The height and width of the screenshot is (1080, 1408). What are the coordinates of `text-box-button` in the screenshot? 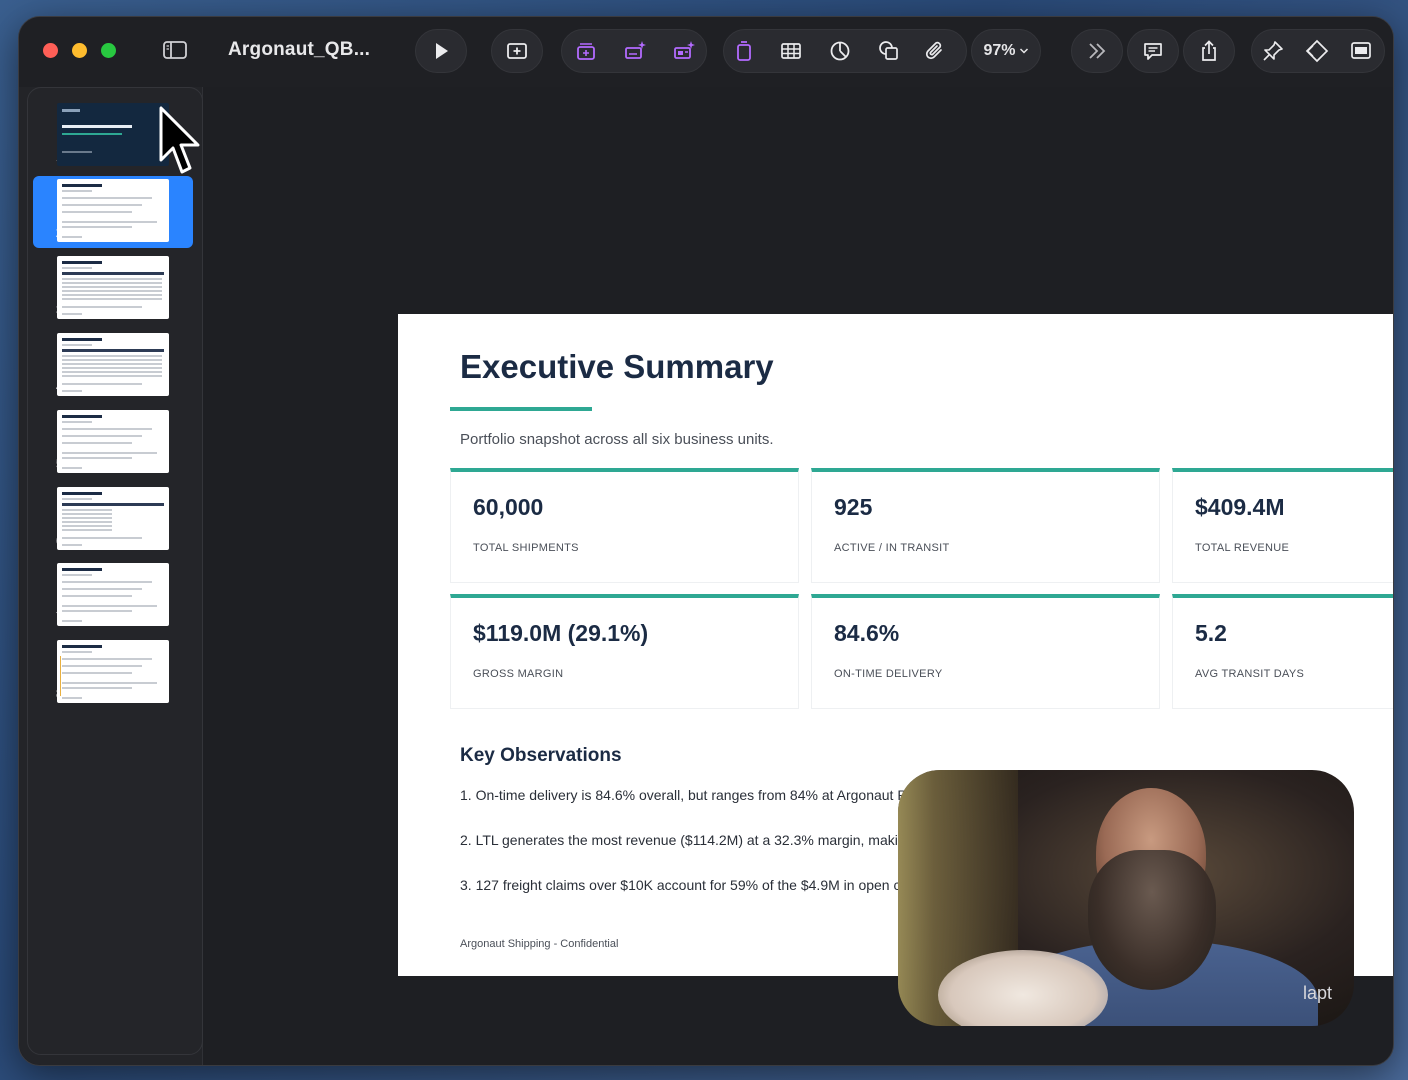 It's located at (744, 51).